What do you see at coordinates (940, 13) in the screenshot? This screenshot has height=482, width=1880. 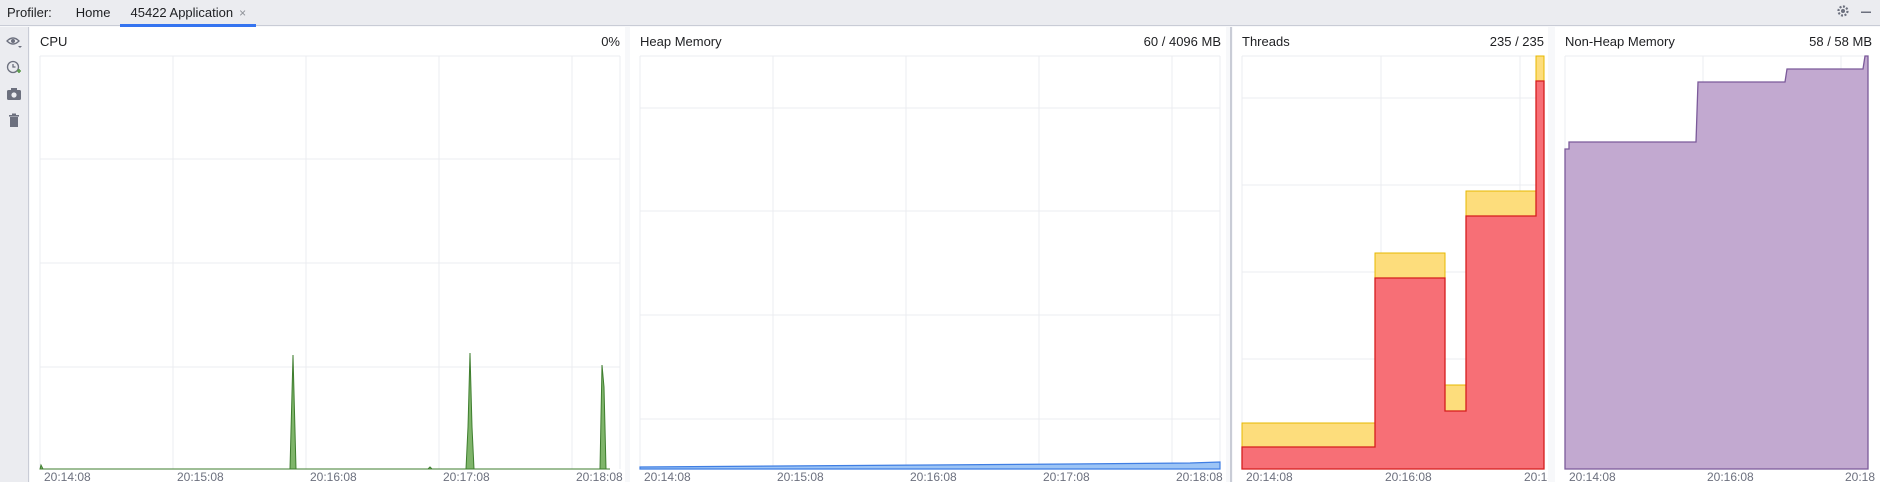 I see `profiler-tab-bar: Profiler: Home 45422 Application ×` at bounding box center [940, 13].